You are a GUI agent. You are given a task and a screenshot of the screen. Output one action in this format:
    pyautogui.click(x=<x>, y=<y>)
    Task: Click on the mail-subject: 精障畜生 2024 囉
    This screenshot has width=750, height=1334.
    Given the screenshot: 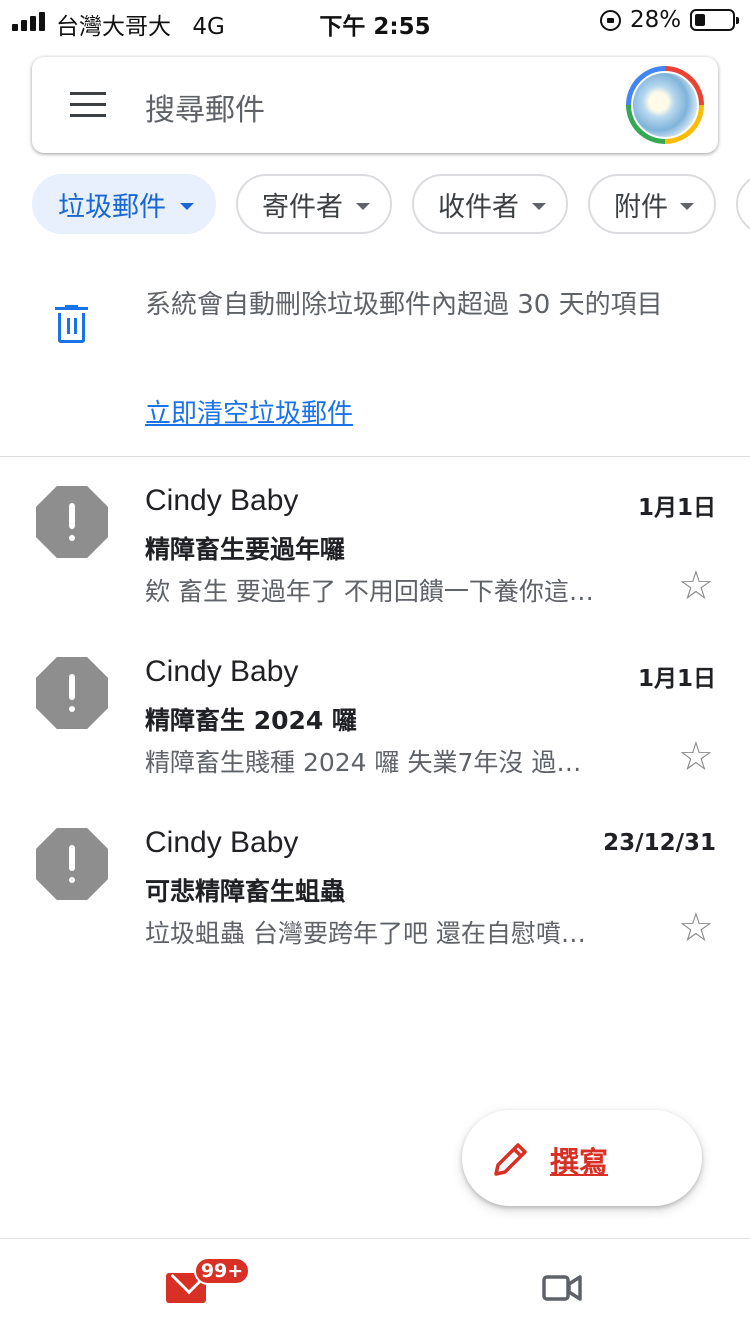 What is the action you would take?
    pyautogui.click(x=251, y=720)
    